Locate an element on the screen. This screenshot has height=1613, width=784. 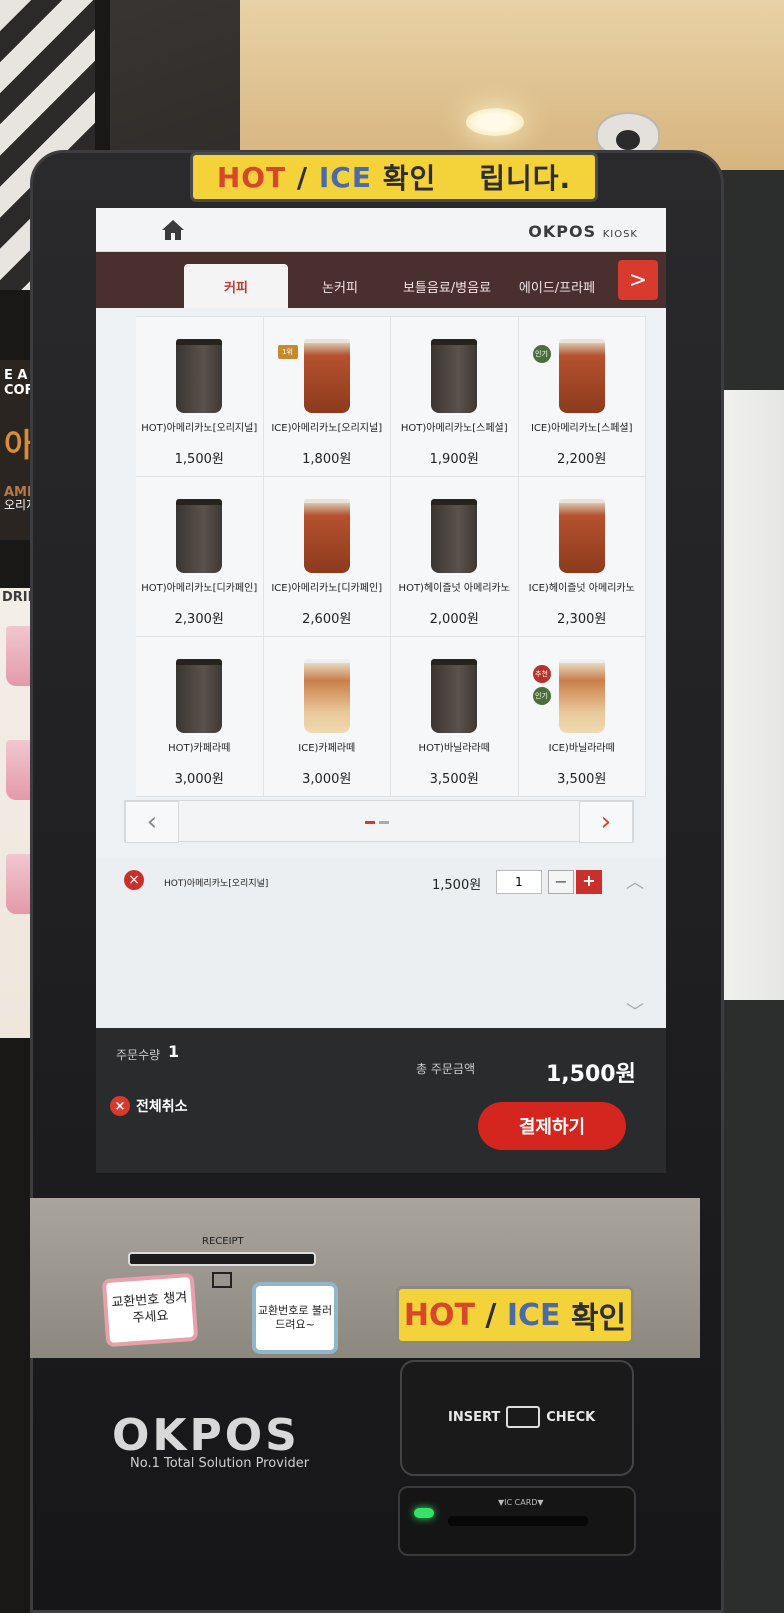
next-page-button: › is located at coordinates (606, 822).